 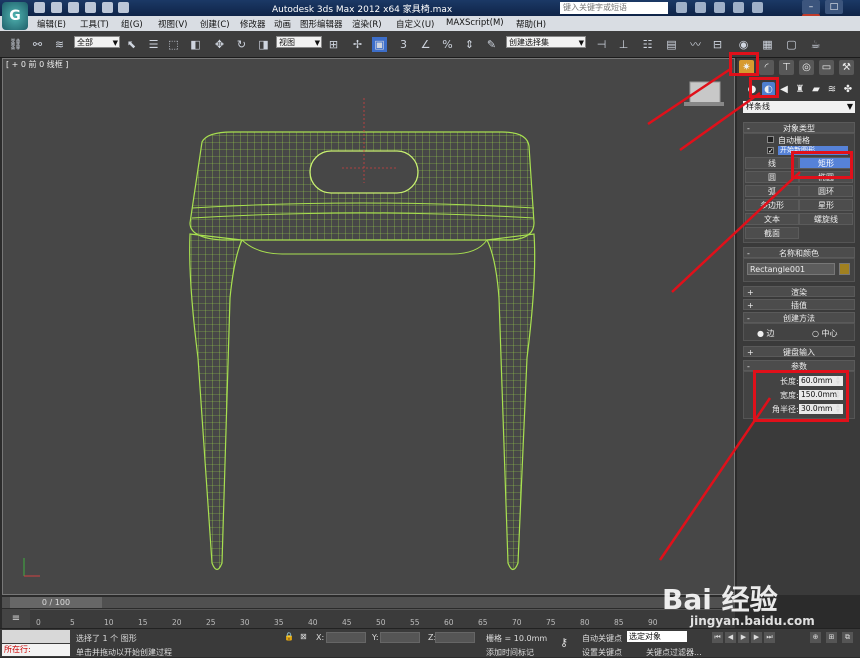 I want to click on absolute-mode-icon: ⊠, so click(x=303, y=636).